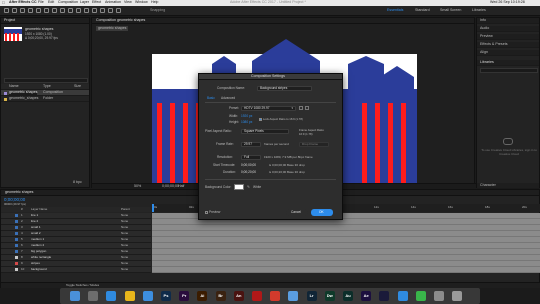 Image resolution: width=540 pixels, height=304 pixels. Describe the element at coordinates (488, 186) in the screenshot. I see `panel-character: Character` at that location.